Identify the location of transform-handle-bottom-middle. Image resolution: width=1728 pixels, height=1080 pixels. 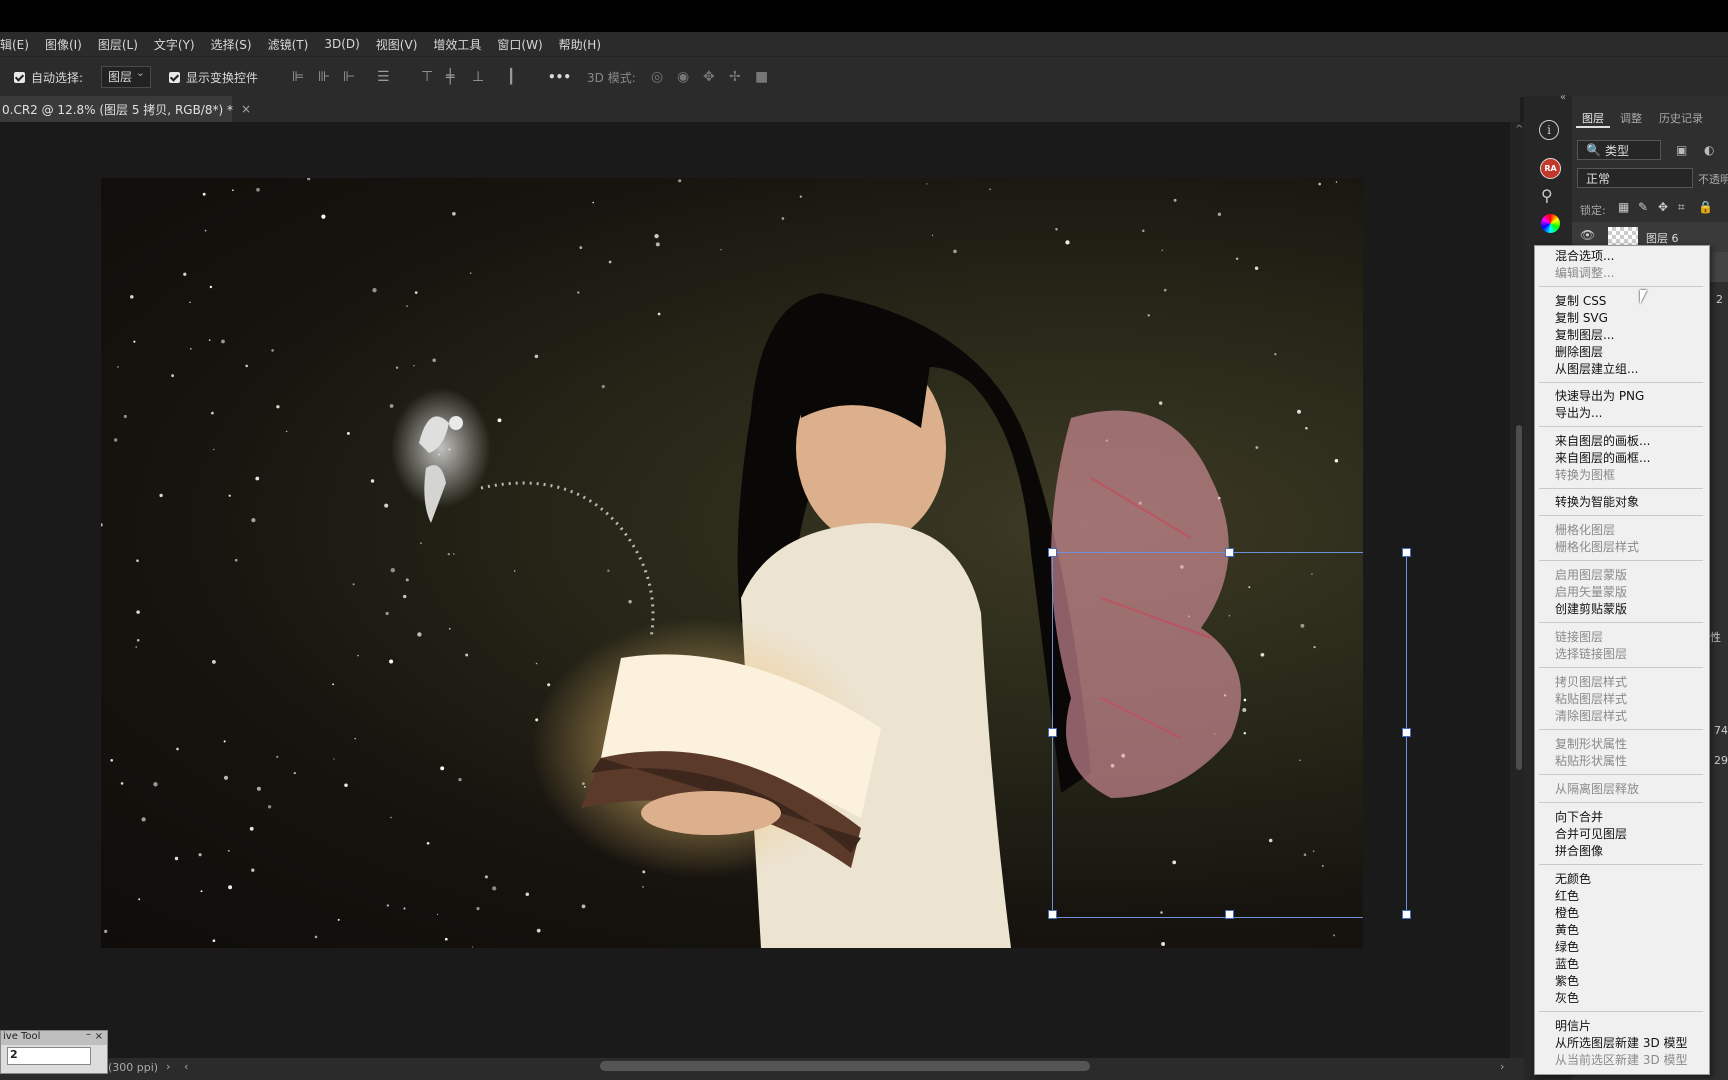
(1229, 914).